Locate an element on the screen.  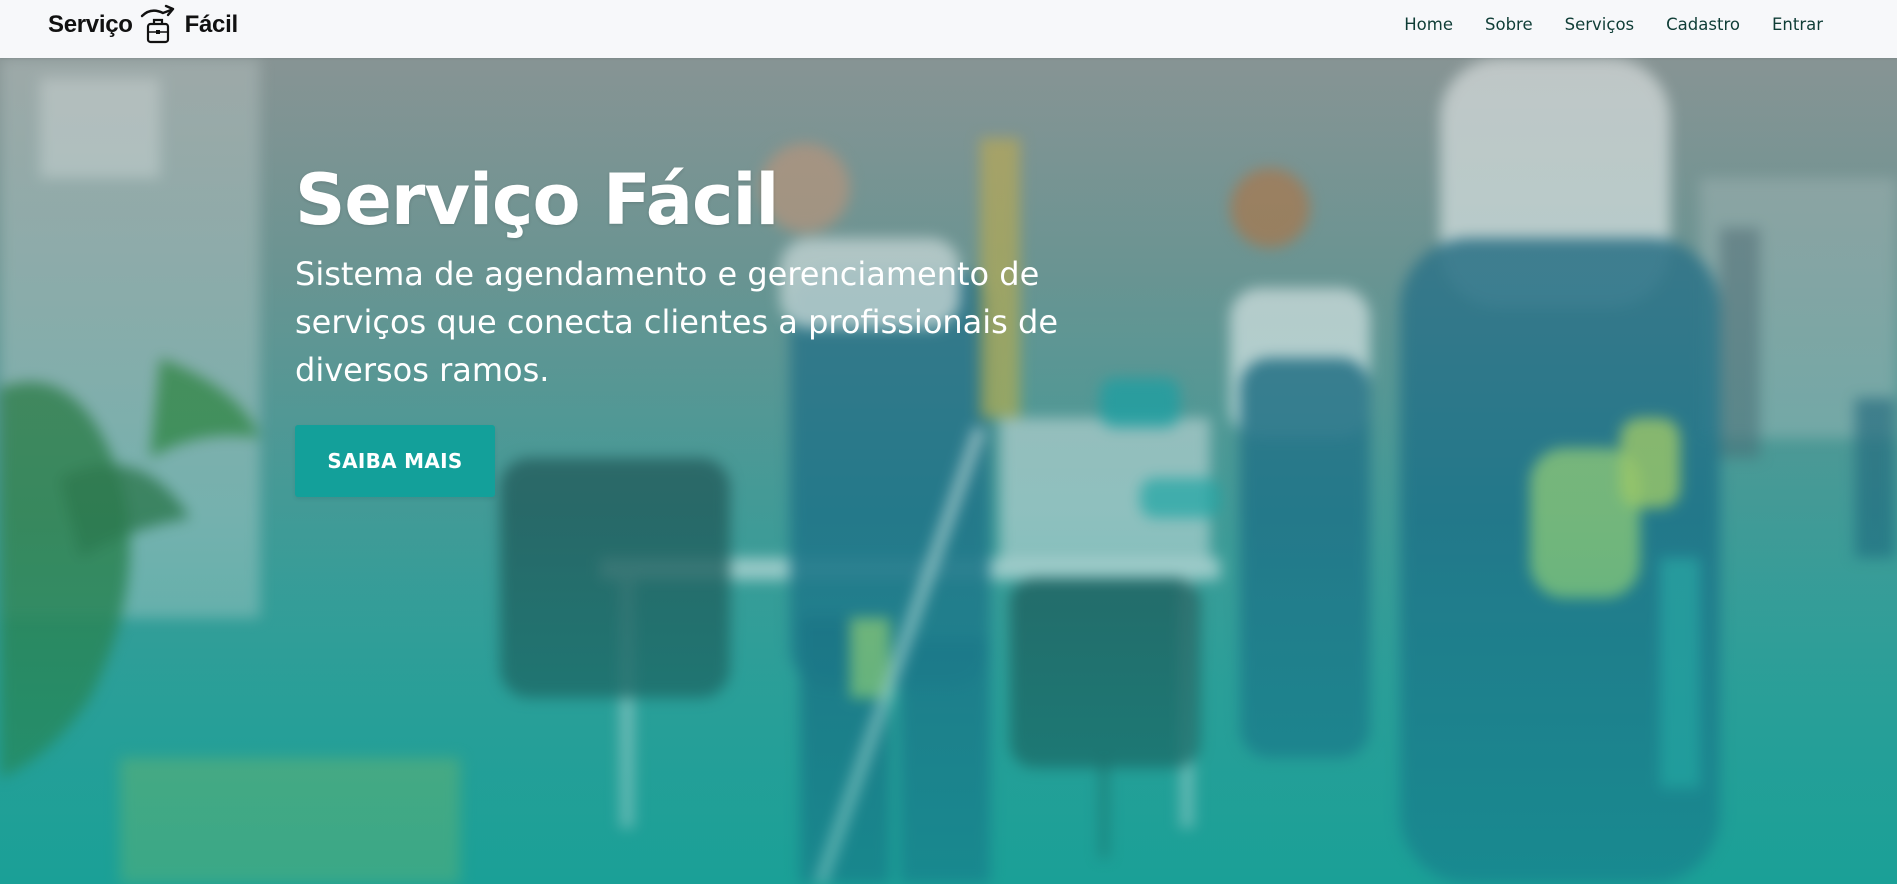
hero-title: Serviço Fácil is located at coordinates (537, 200).